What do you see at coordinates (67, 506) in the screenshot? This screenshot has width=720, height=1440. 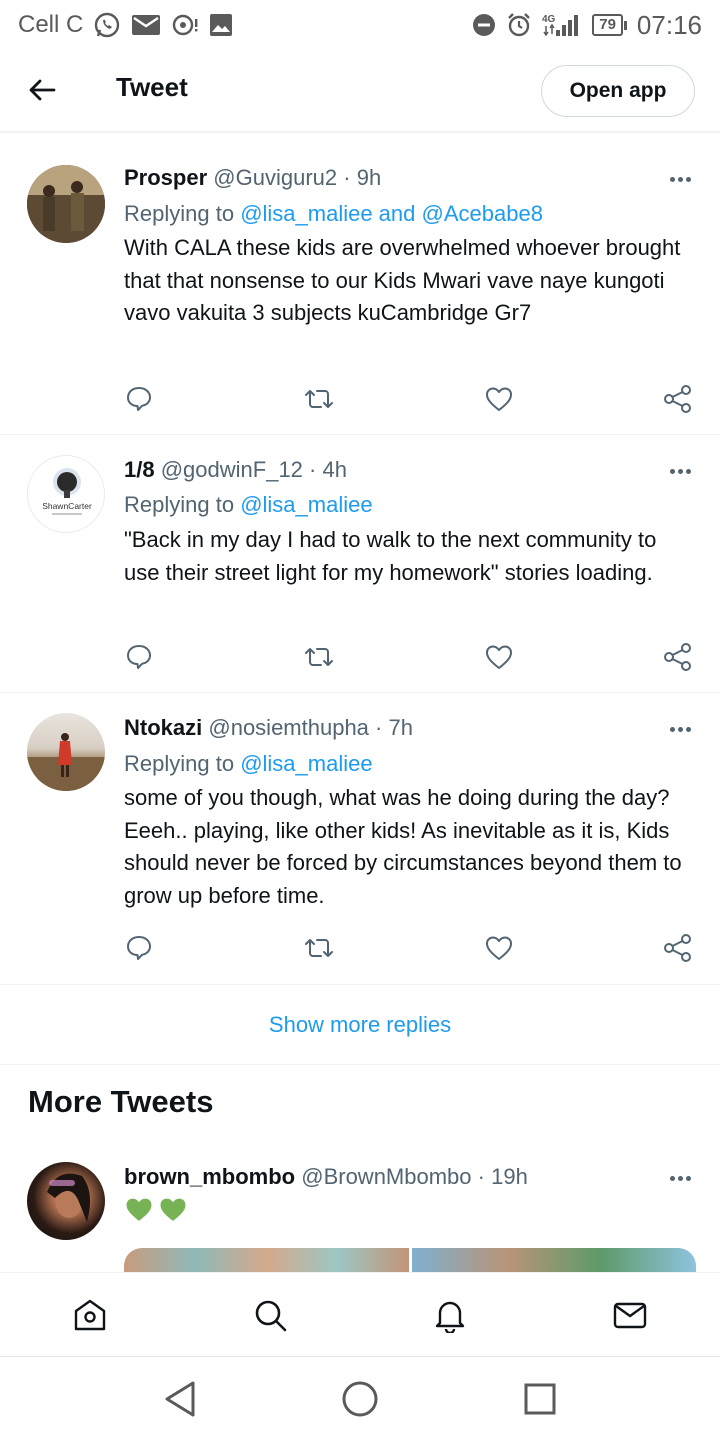 I see `avatar-label: ShawnCarter` at bounding box center [67, 506].